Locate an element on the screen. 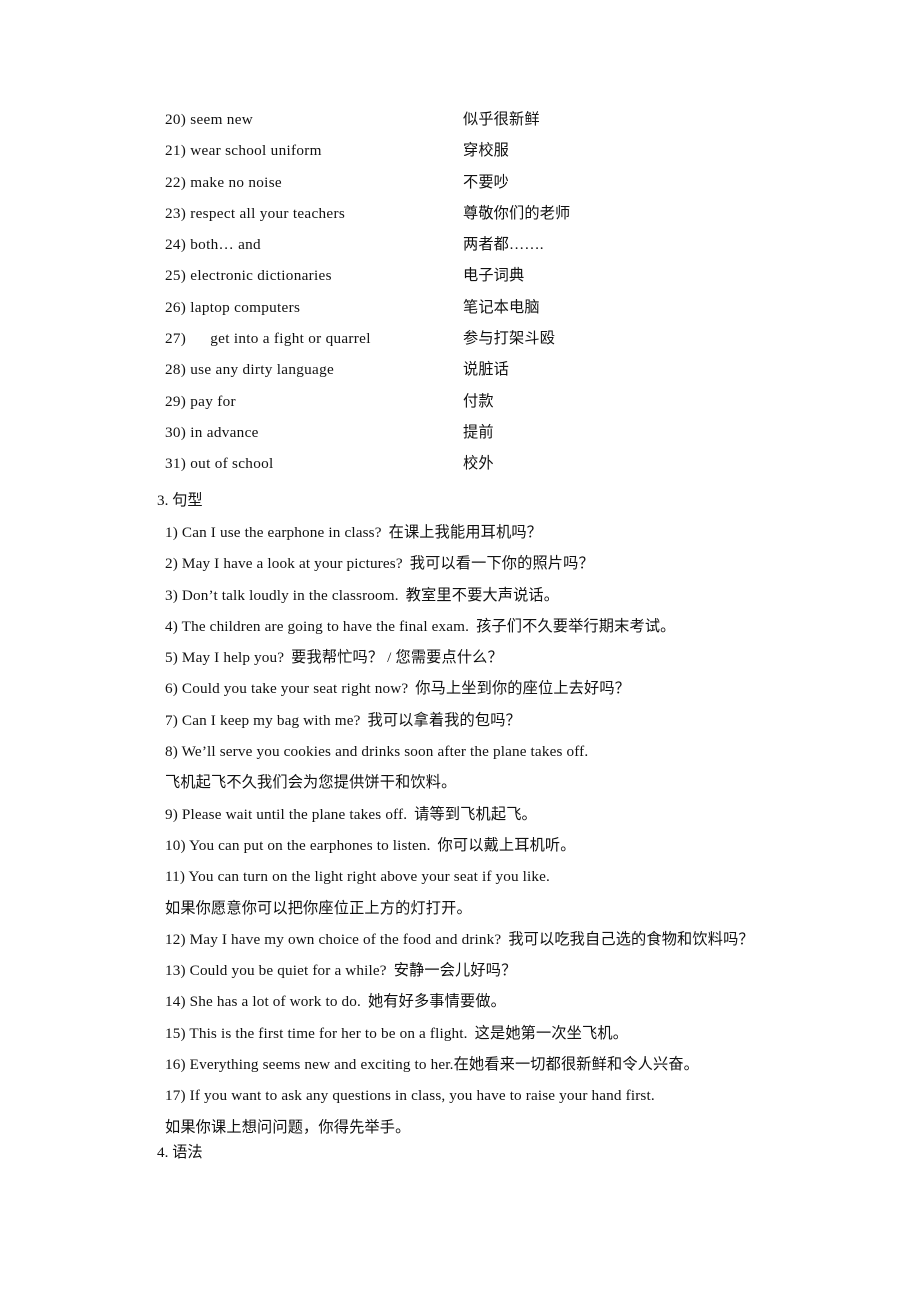 This screenshot has width=920, height=1302. sentence-item-number: 15) is located at coordinates (175, 1033).